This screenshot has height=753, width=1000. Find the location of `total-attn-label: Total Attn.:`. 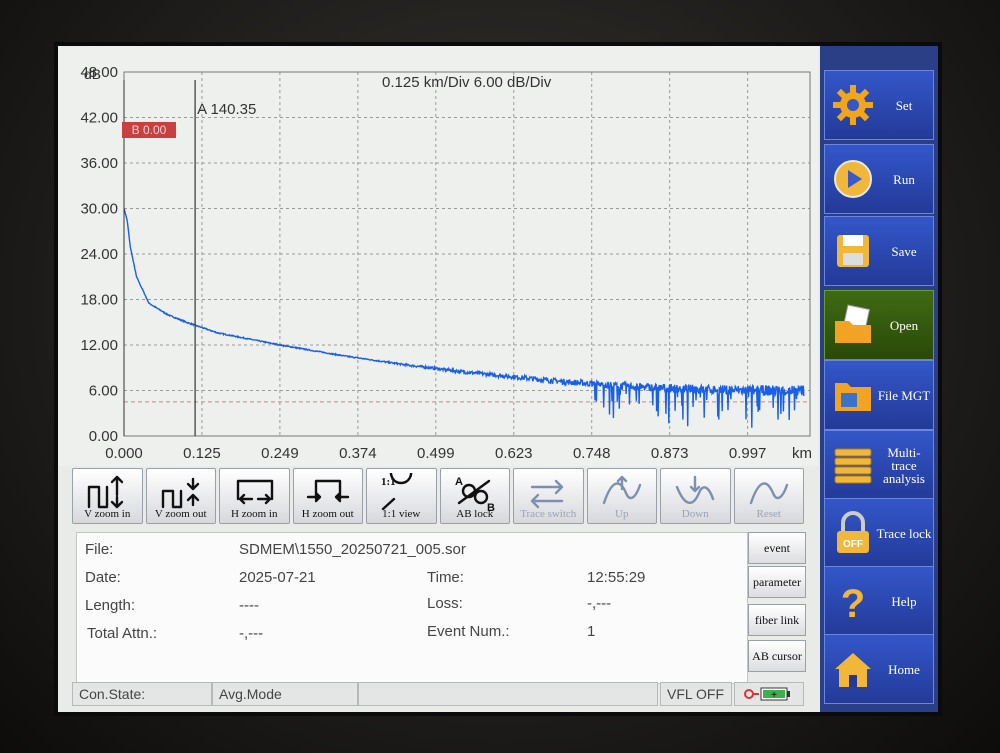

total-attn-label: Total Attn.: is located at coordinates (122, 633).